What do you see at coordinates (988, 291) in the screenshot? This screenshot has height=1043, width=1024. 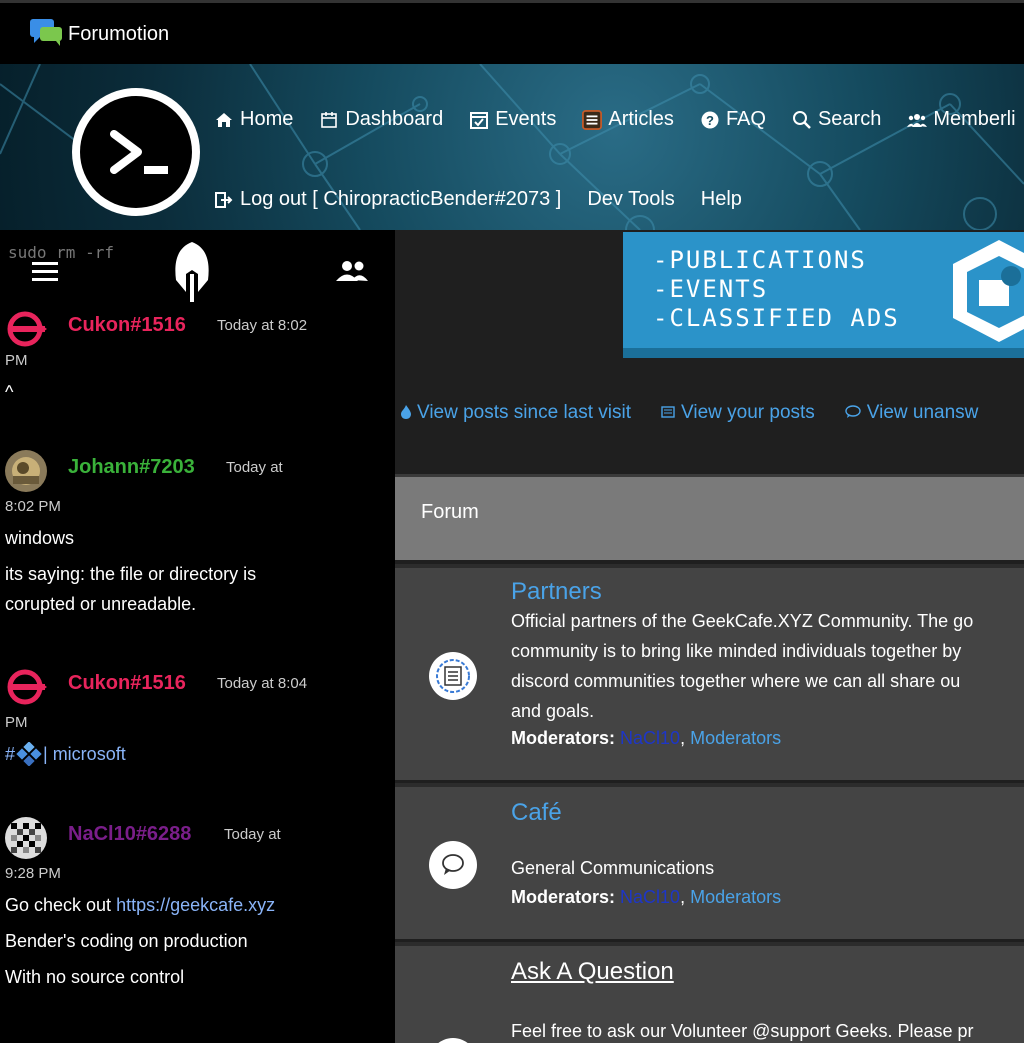 I see `banner-hexagon-icon` at bounding box center [988, 291].